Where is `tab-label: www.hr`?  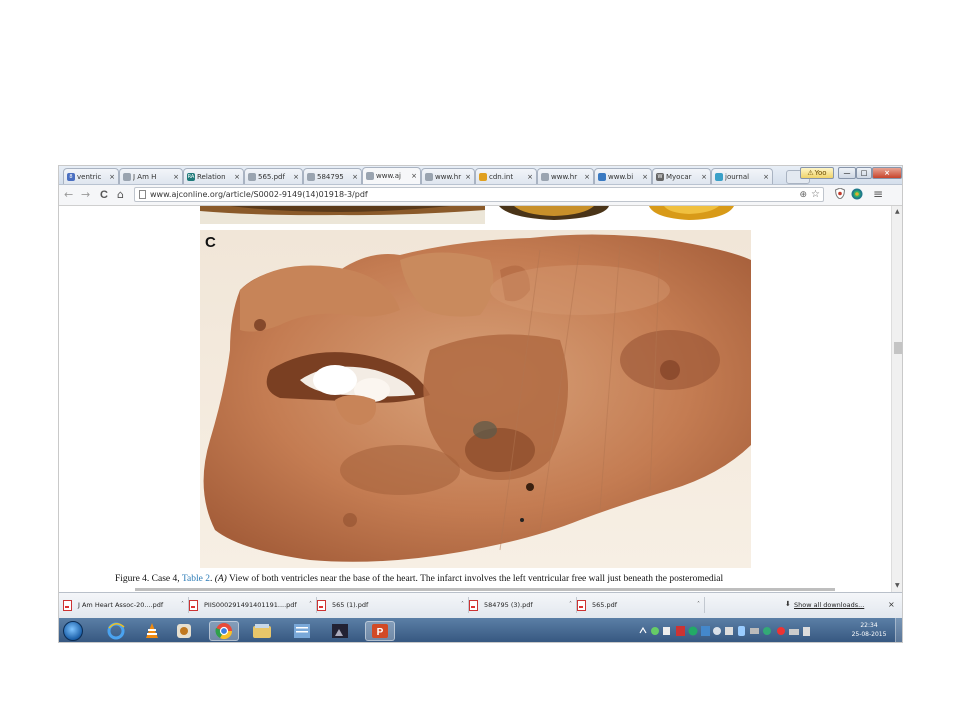
tab-label: www.hr is located at coordinates (448, 176).